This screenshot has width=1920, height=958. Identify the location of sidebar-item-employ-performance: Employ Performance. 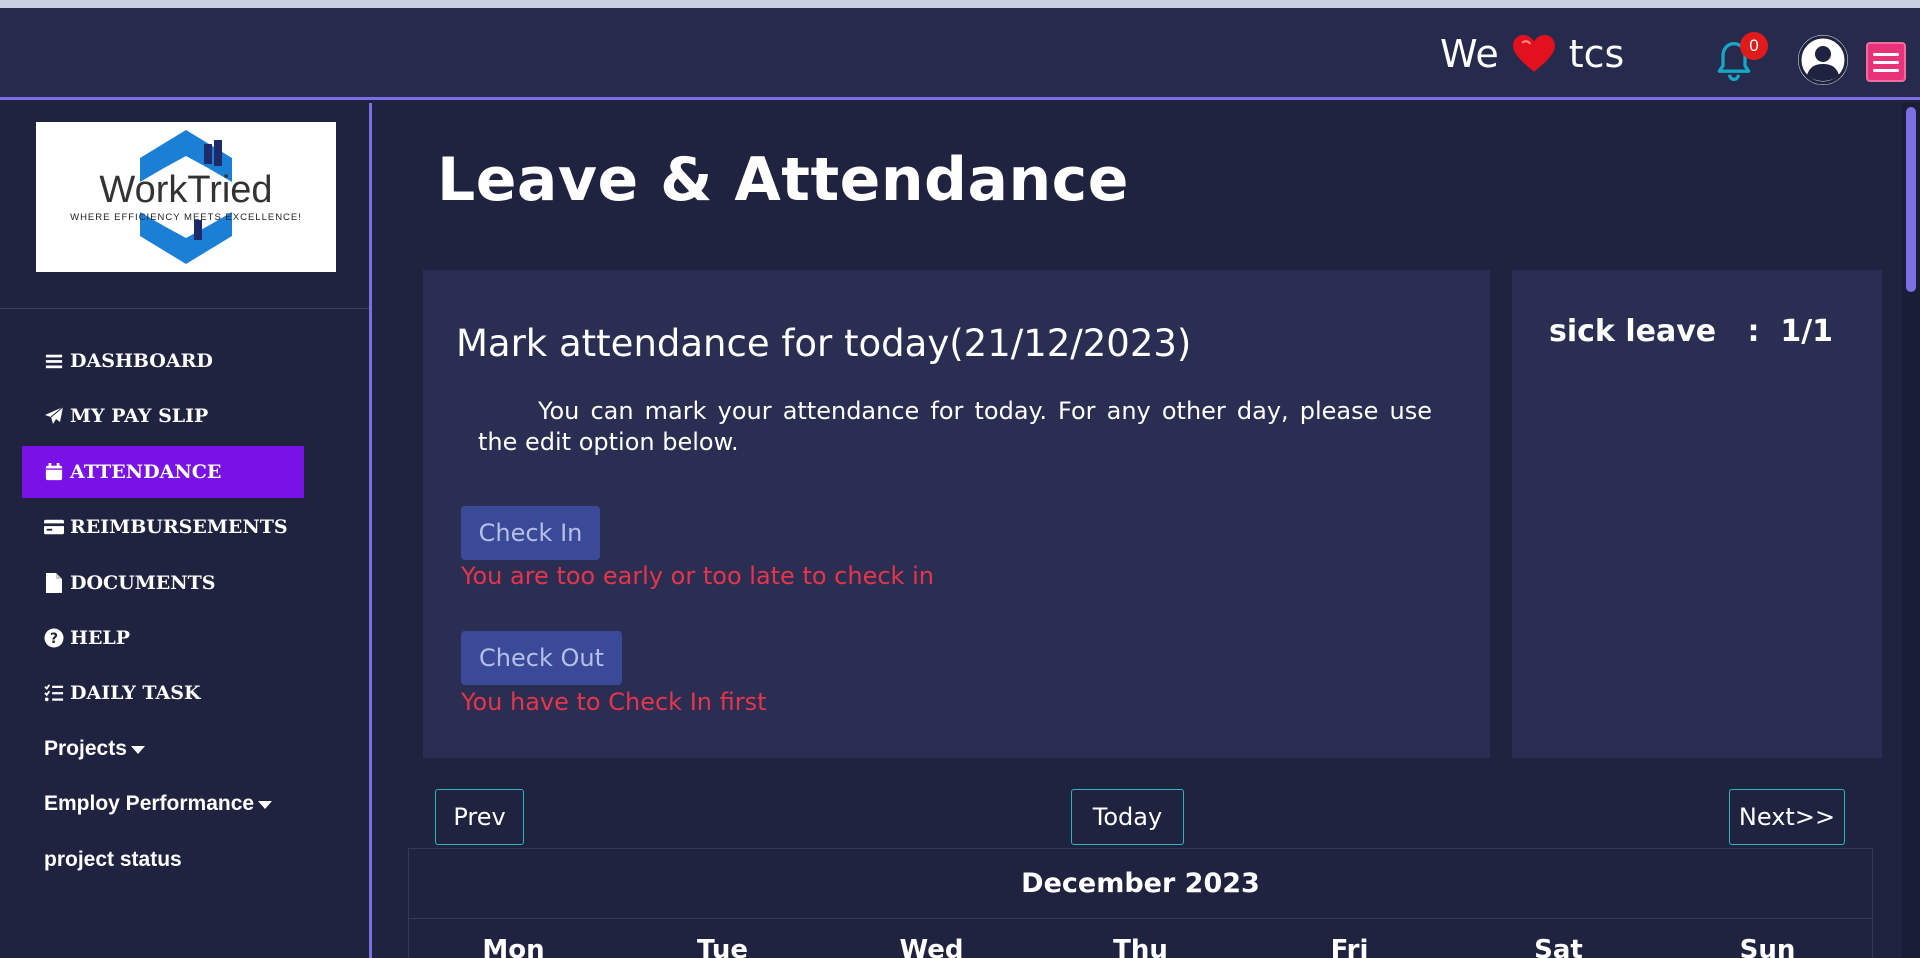
(163, 804).